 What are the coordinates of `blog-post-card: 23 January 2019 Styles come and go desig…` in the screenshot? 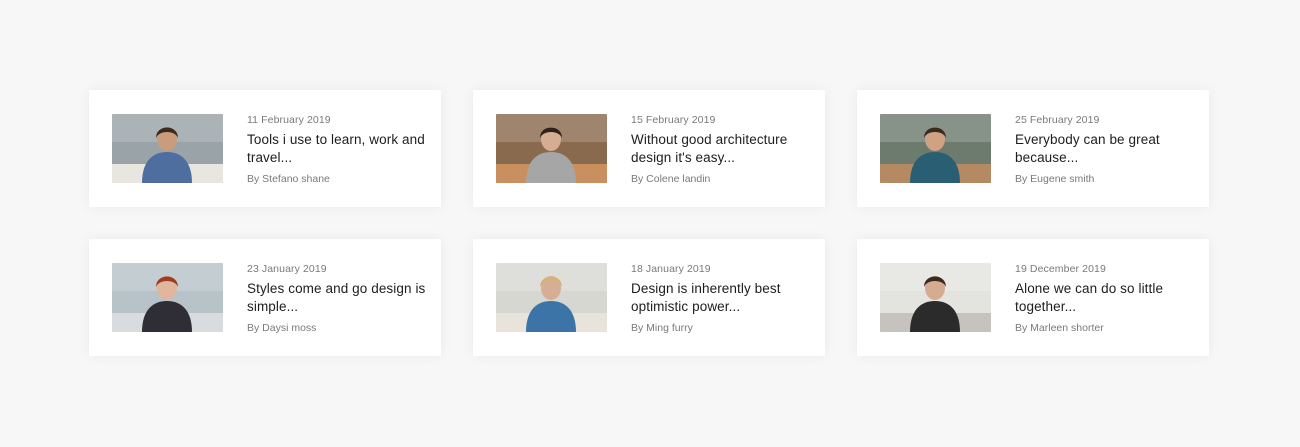 It's located at (265, 297).